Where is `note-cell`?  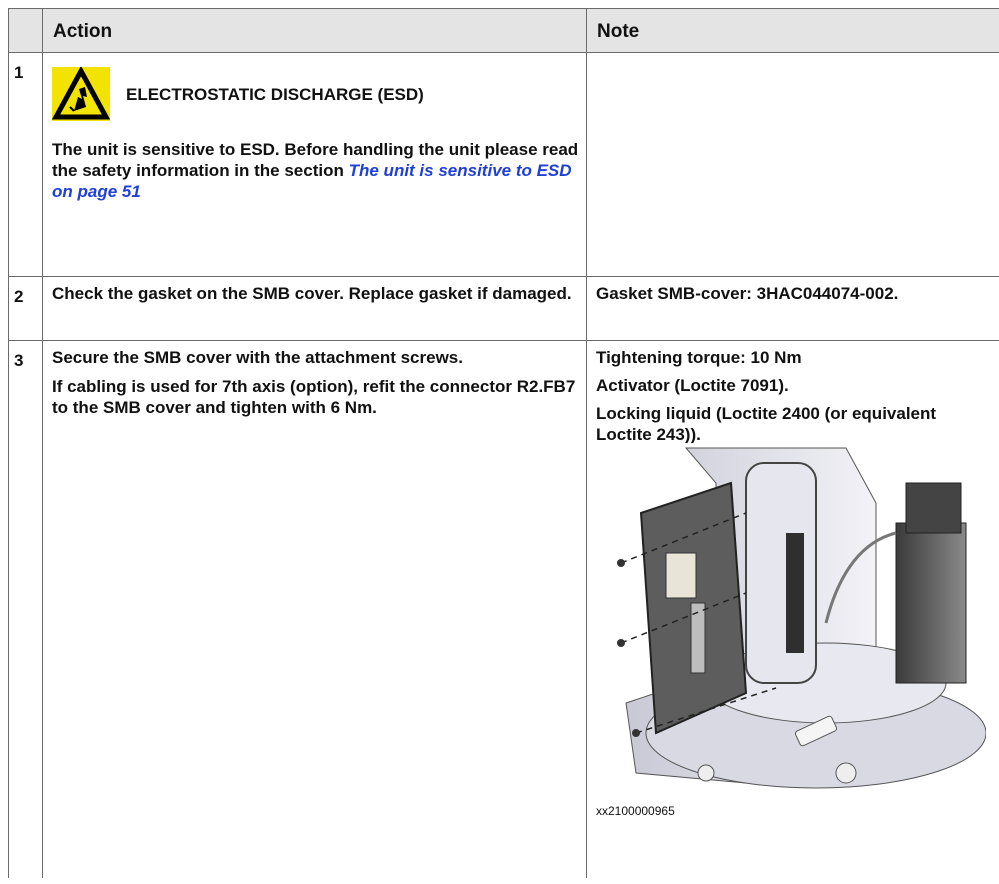
note-cell is located at coordinates (792, 164).